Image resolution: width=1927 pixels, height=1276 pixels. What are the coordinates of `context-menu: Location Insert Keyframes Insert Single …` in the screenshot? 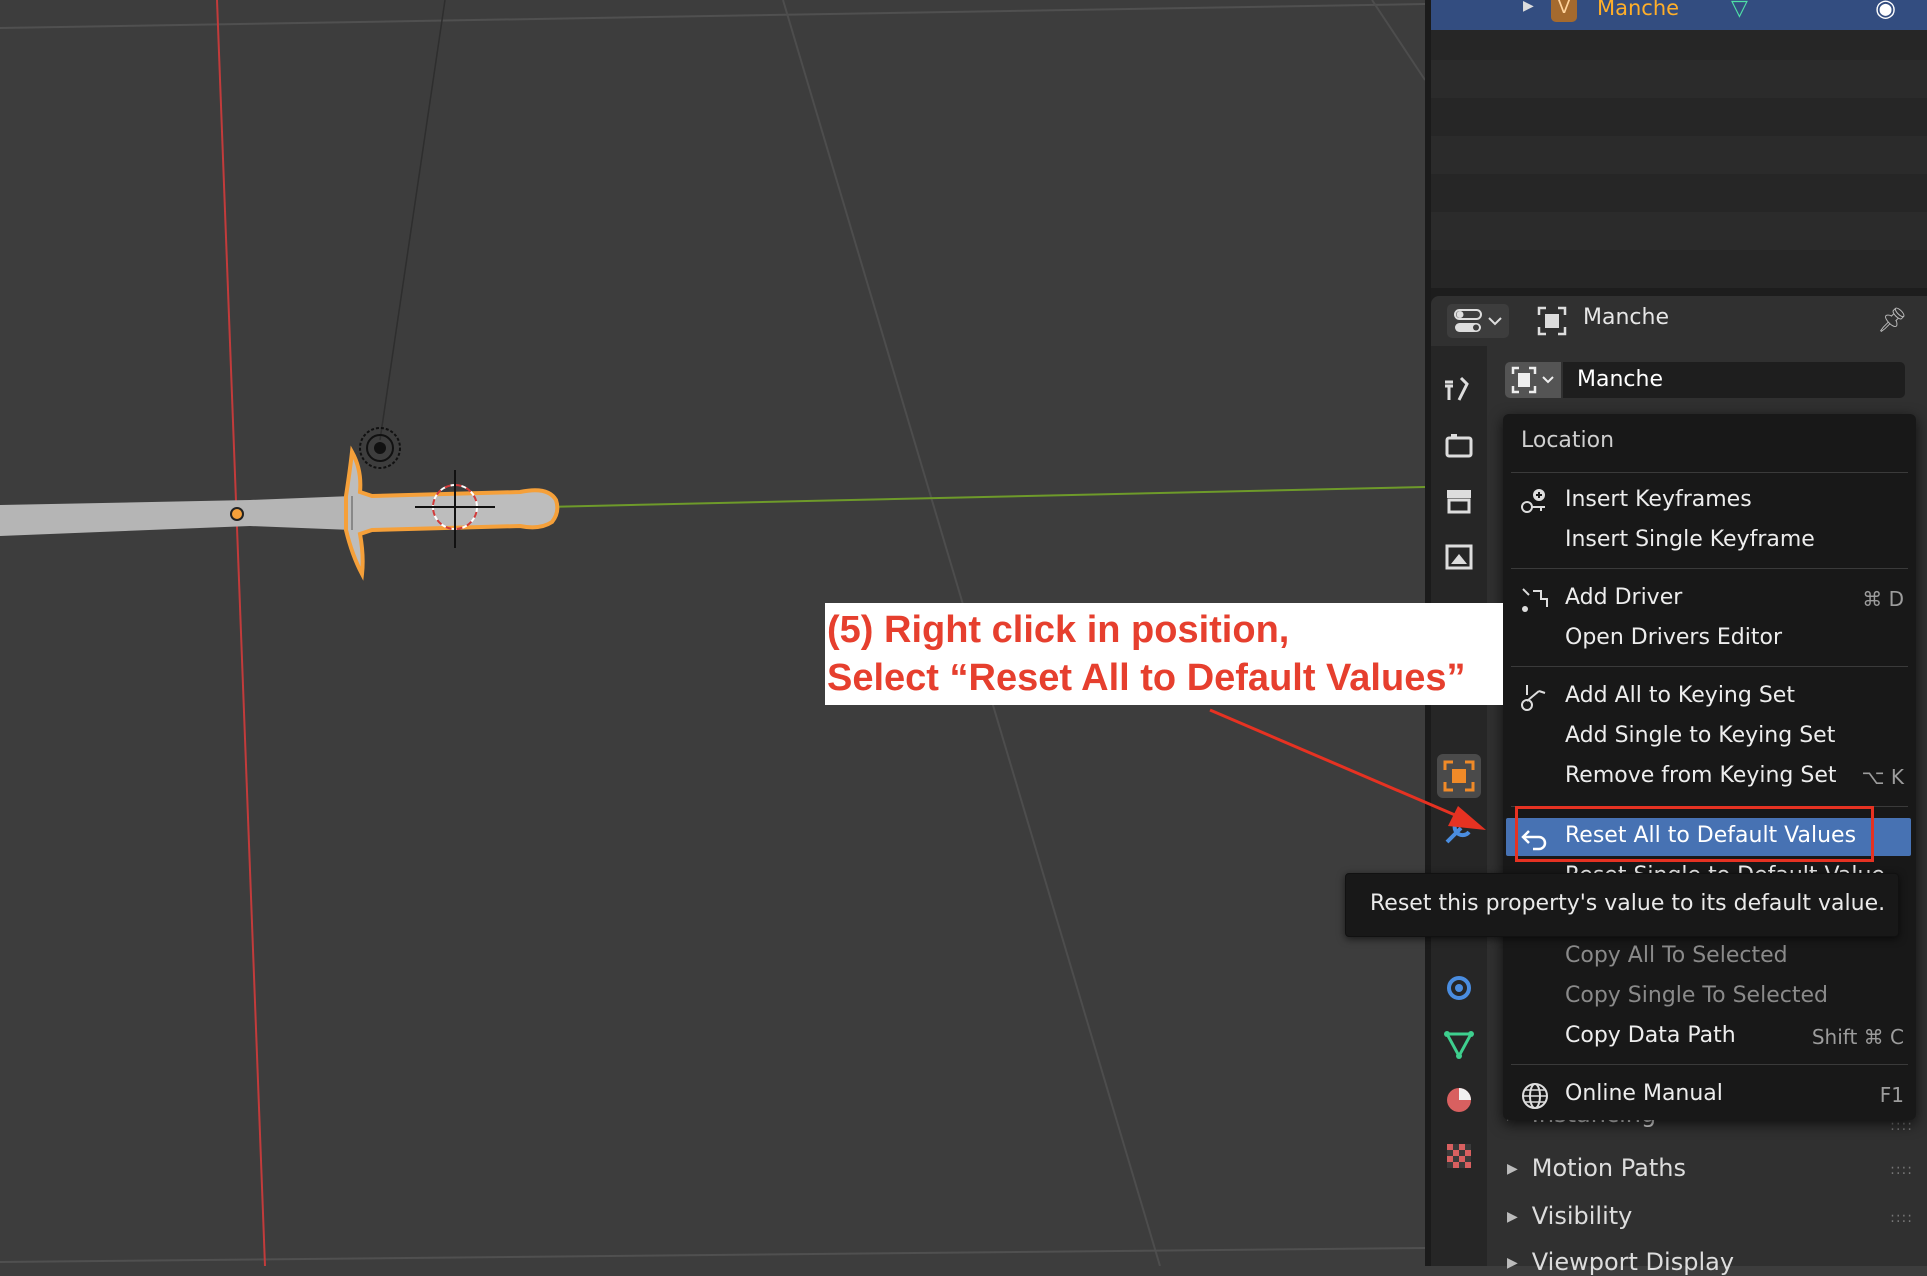 It's located at (1709, 767).